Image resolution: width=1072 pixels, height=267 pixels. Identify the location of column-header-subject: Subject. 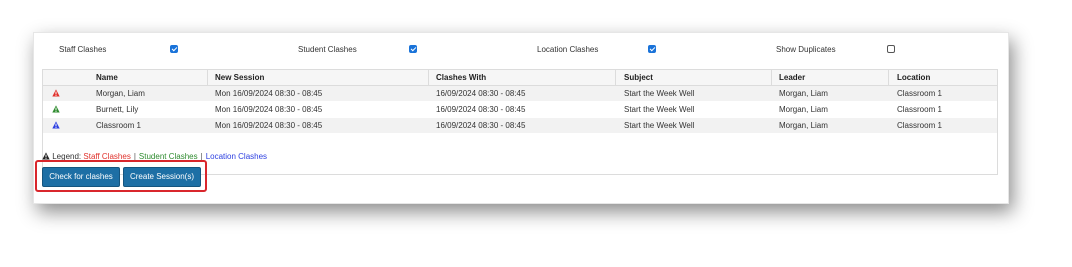
(638, 77).